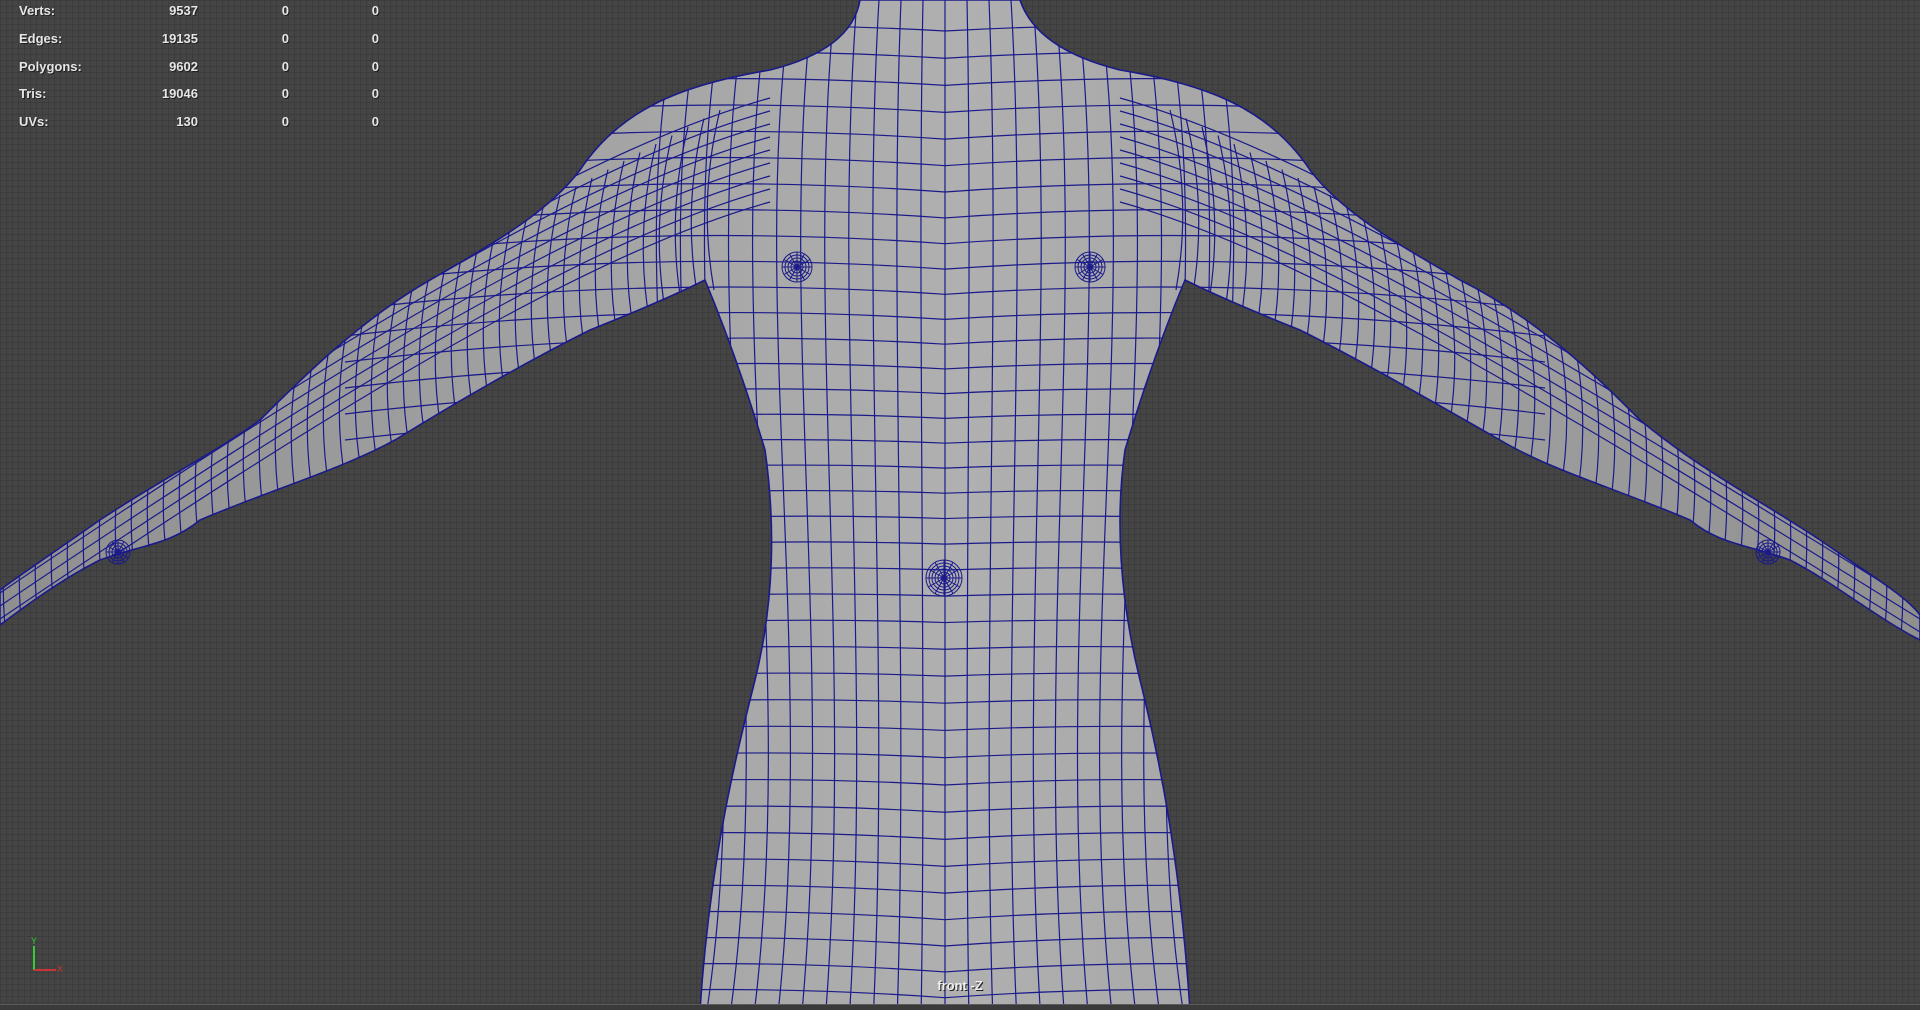  Describe the element at coordinates (179, 38) in the screenshot. I see `hud-total-value: 19135` at that location.